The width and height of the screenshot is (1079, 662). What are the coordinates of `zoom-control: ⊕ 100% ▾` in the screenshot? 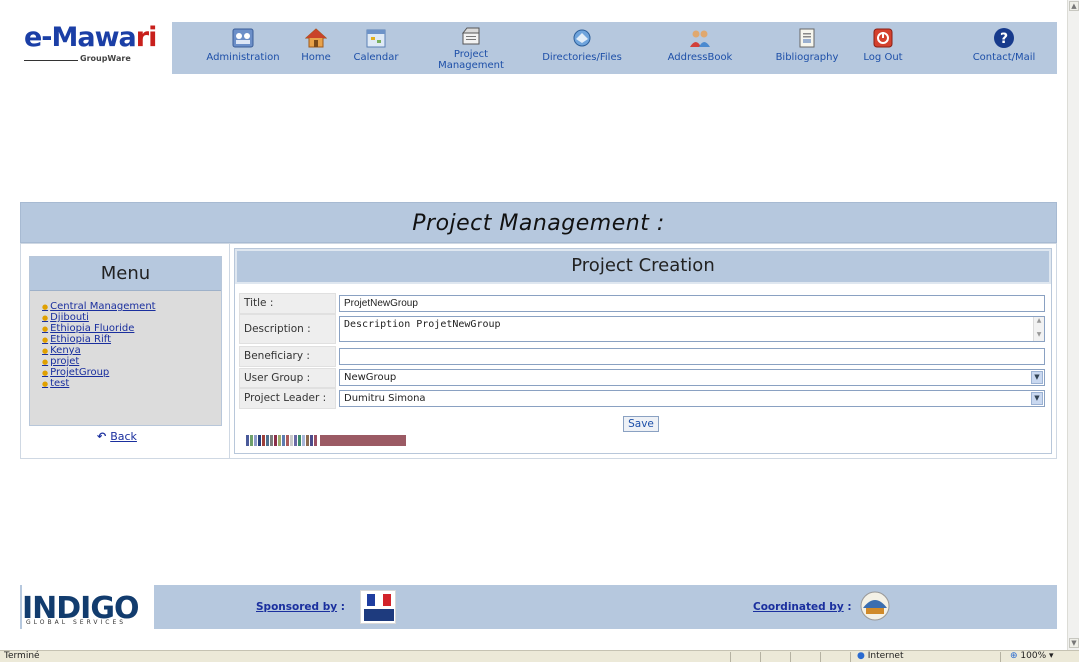 It's located at (1032, 656).